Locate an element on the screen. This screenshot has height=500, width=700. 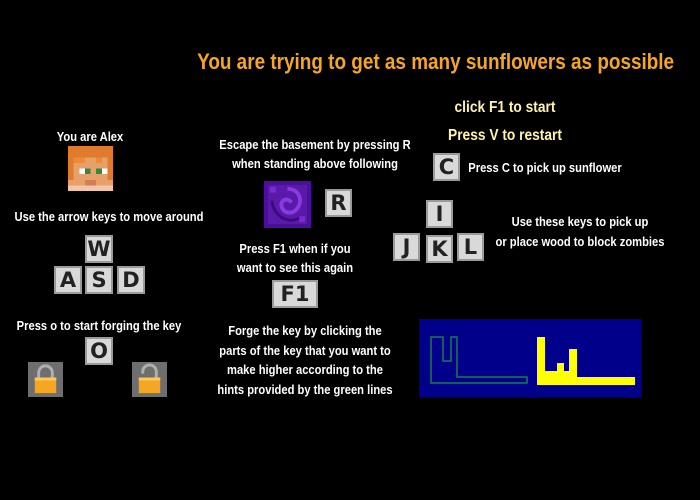
unlocked-padlock-icon is located at coordinates (149, 379).